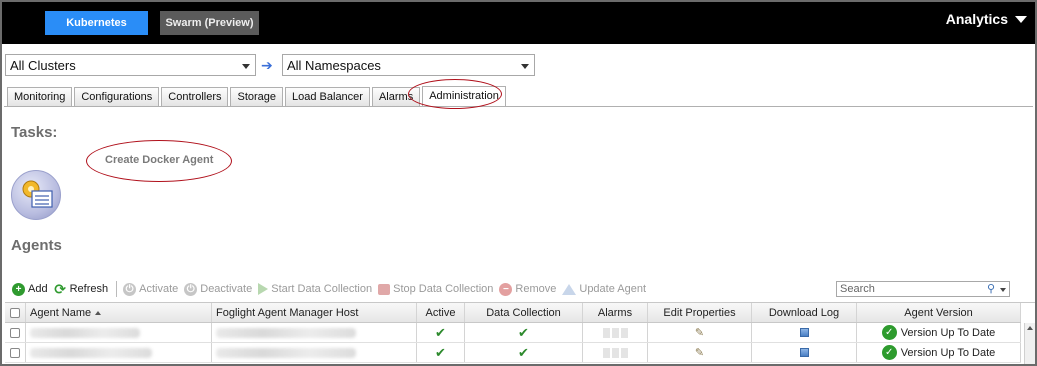 The width and height of the screenshot is (1037, 366). Describe the element at coordinates (408, 65) in the screenshot. I see `namespaces-select: All Namespaces` at that location.